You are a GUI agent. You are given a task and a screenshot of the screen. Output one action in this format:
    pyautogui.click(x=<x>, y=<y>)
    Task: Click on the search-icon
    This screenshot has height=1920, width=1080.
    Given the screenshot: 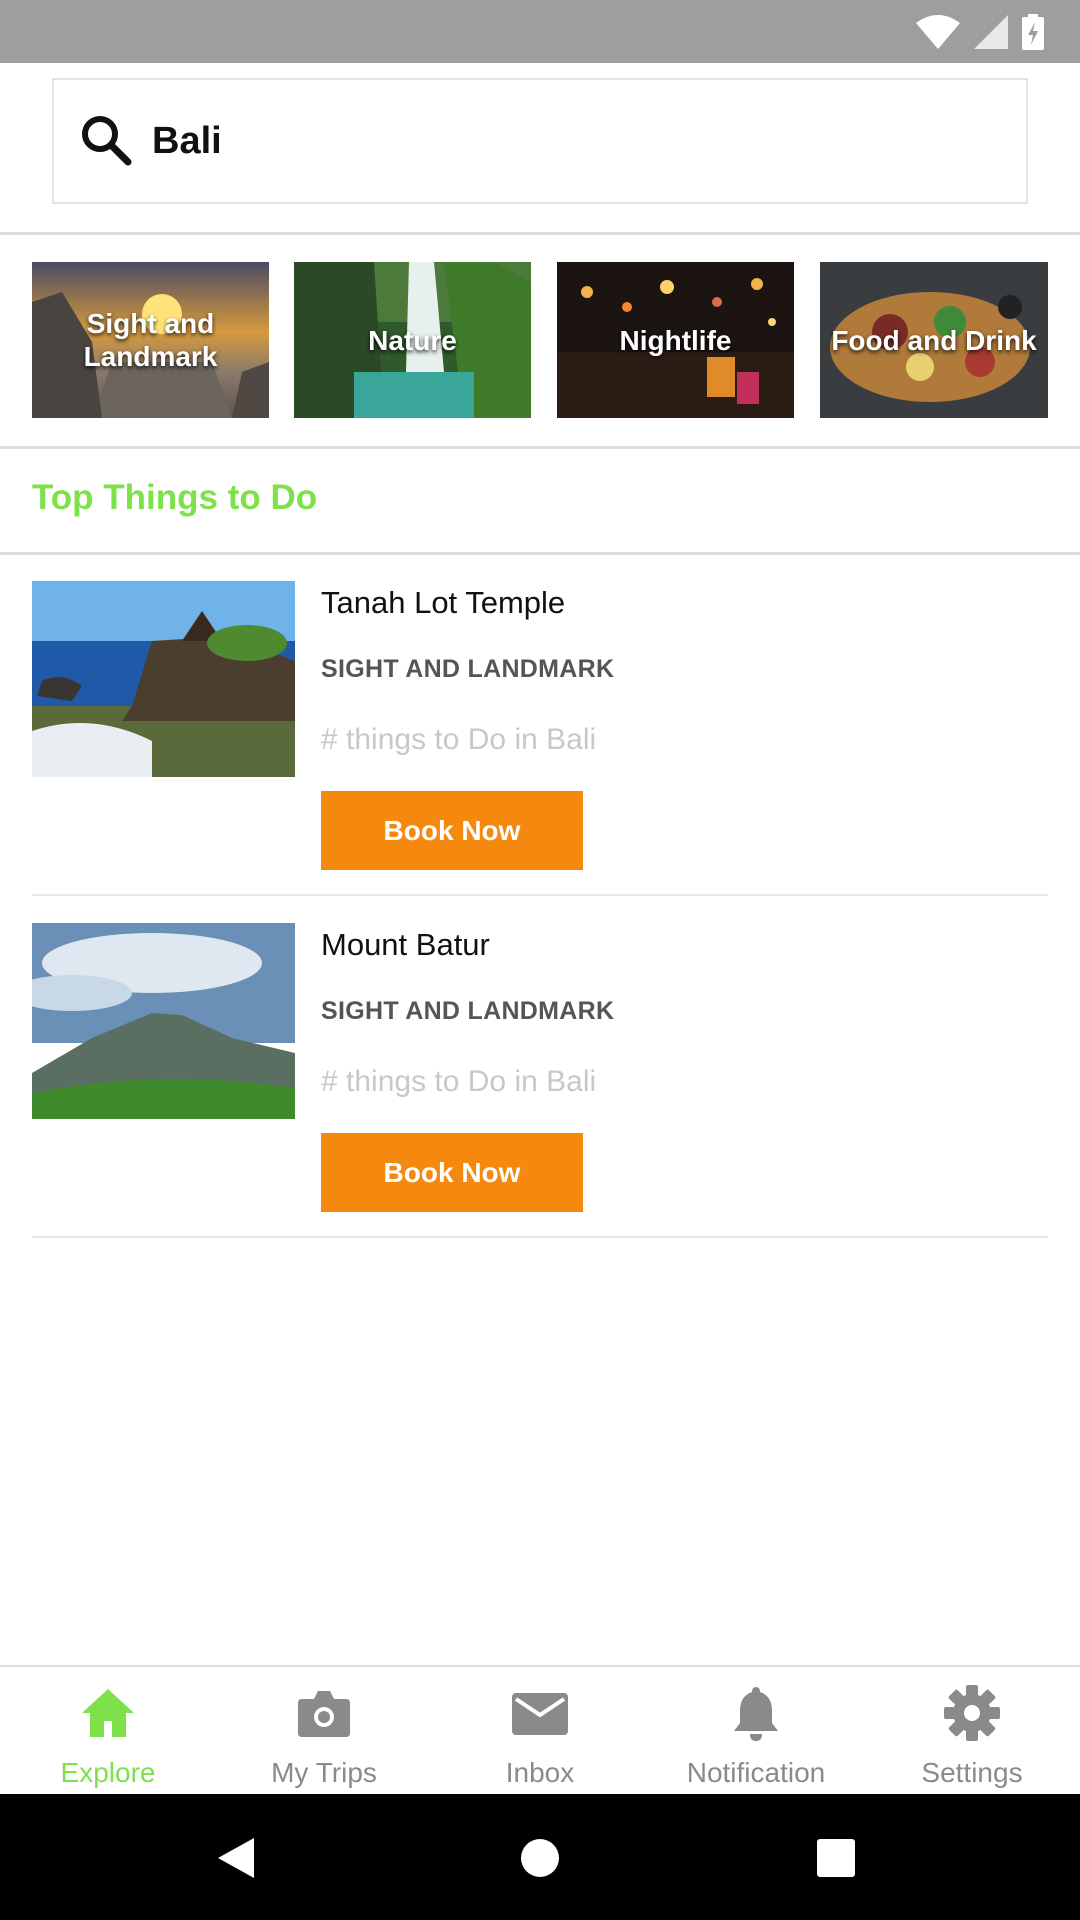 What is the action you would take?
    pyautogui.click(x=107, y=141)
    